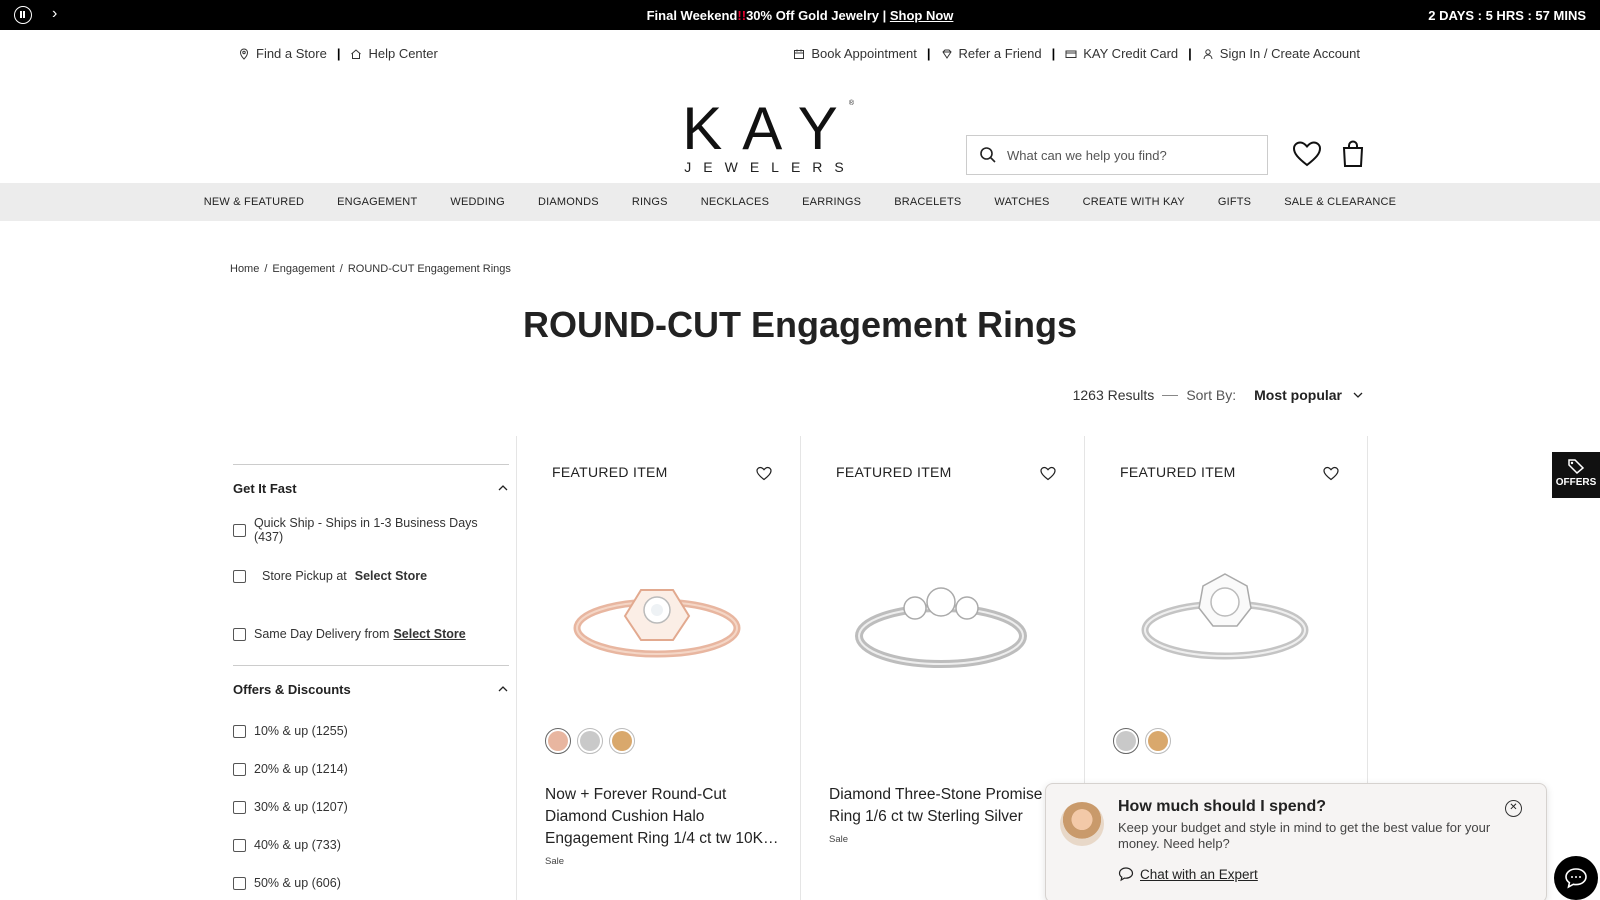  Describe the element at coordinates (770, 137) in the screenshot. I see `kay-logo: KAY JEWELERS ®` at that location.